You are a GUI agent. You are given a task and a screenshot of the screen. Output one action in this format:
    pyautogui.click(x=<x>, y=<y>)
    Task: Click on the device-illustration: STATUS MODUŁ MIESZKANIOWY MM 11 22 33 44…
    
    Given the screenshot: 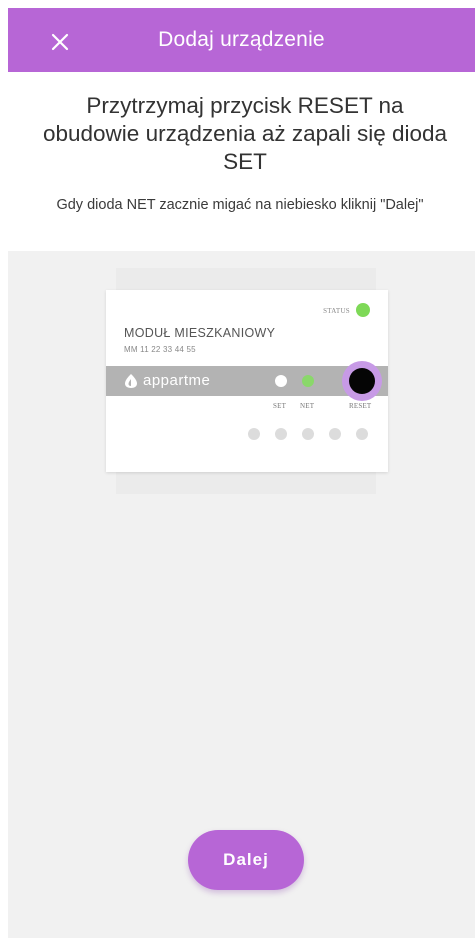 What is the action you would take?
    pyautogui.click(x=247, y=381)
    